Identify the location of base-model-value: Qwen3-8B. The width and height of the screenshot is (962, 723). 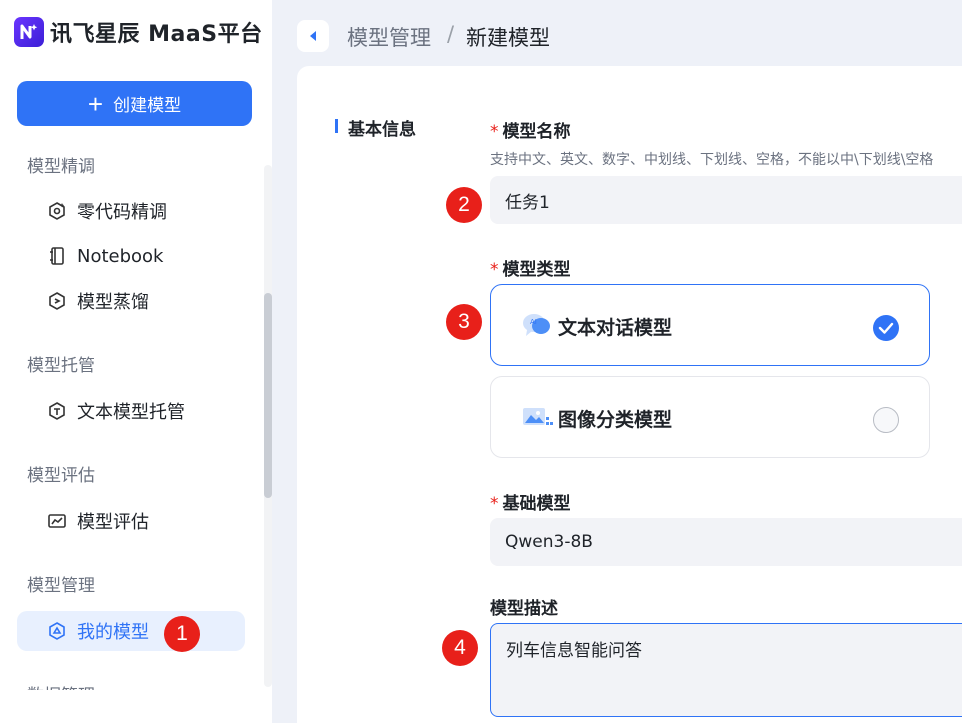
(549, 542).